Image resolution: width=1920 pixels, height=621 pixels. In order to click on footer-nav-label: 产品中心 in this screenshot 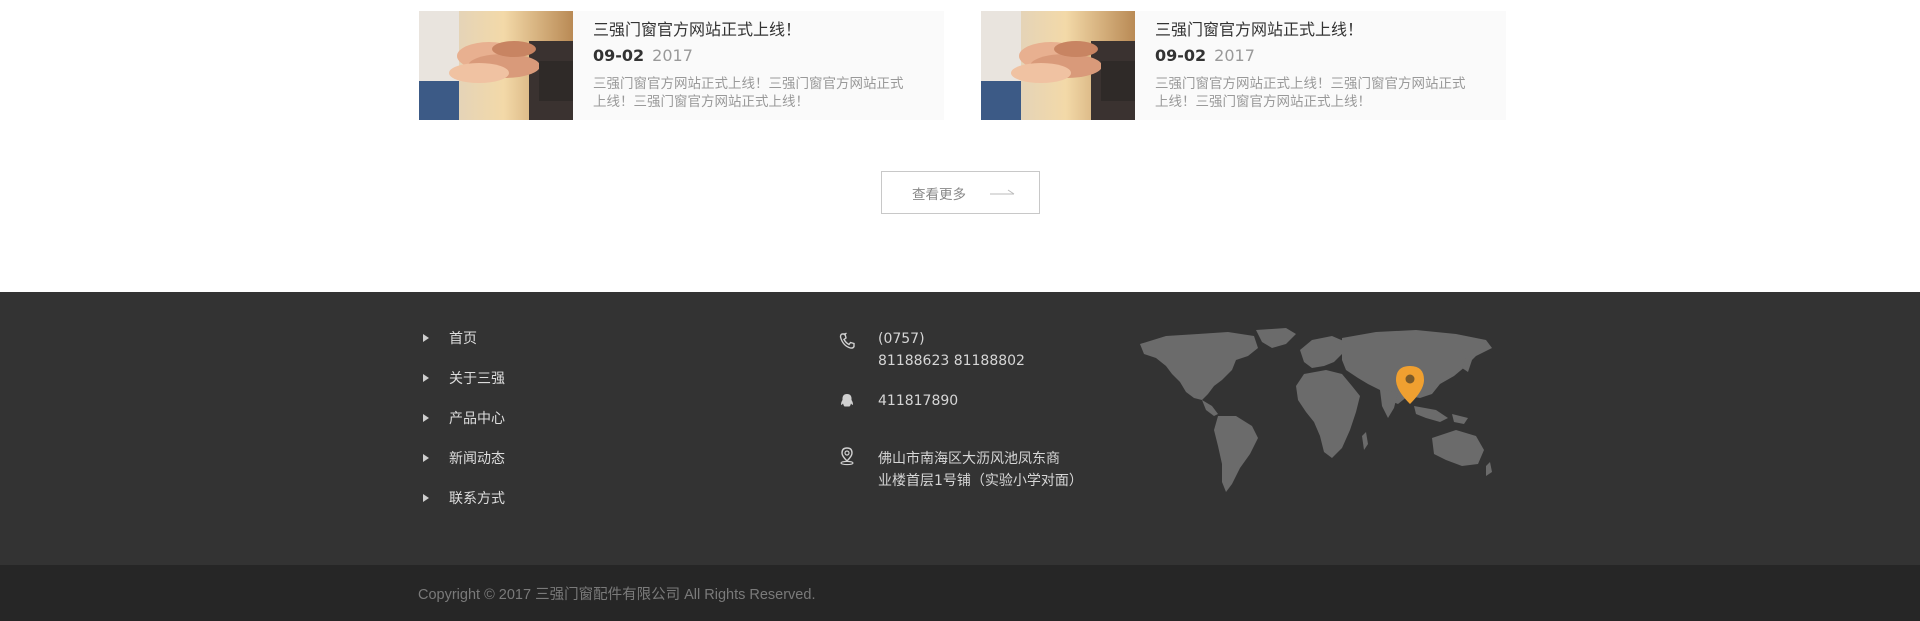, I will do `click(477, 419)`.